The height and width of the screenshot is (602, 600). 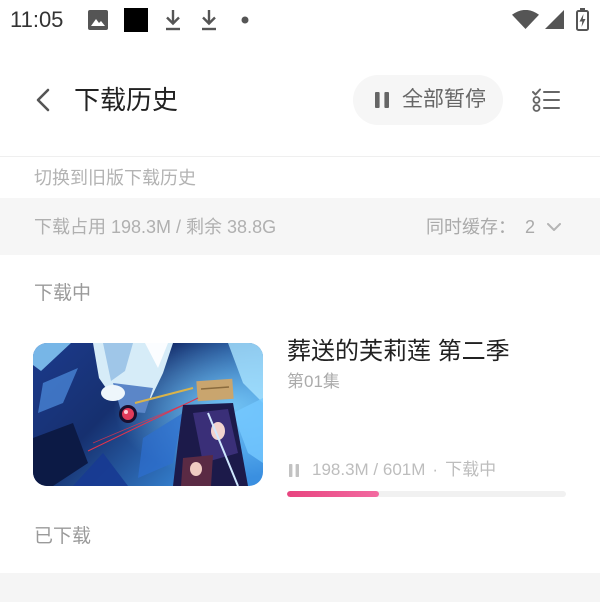 What do you see at coordinates (148, 414) in the screenshot?
I see `video-thumbnail` at bounding box center [148, 414].